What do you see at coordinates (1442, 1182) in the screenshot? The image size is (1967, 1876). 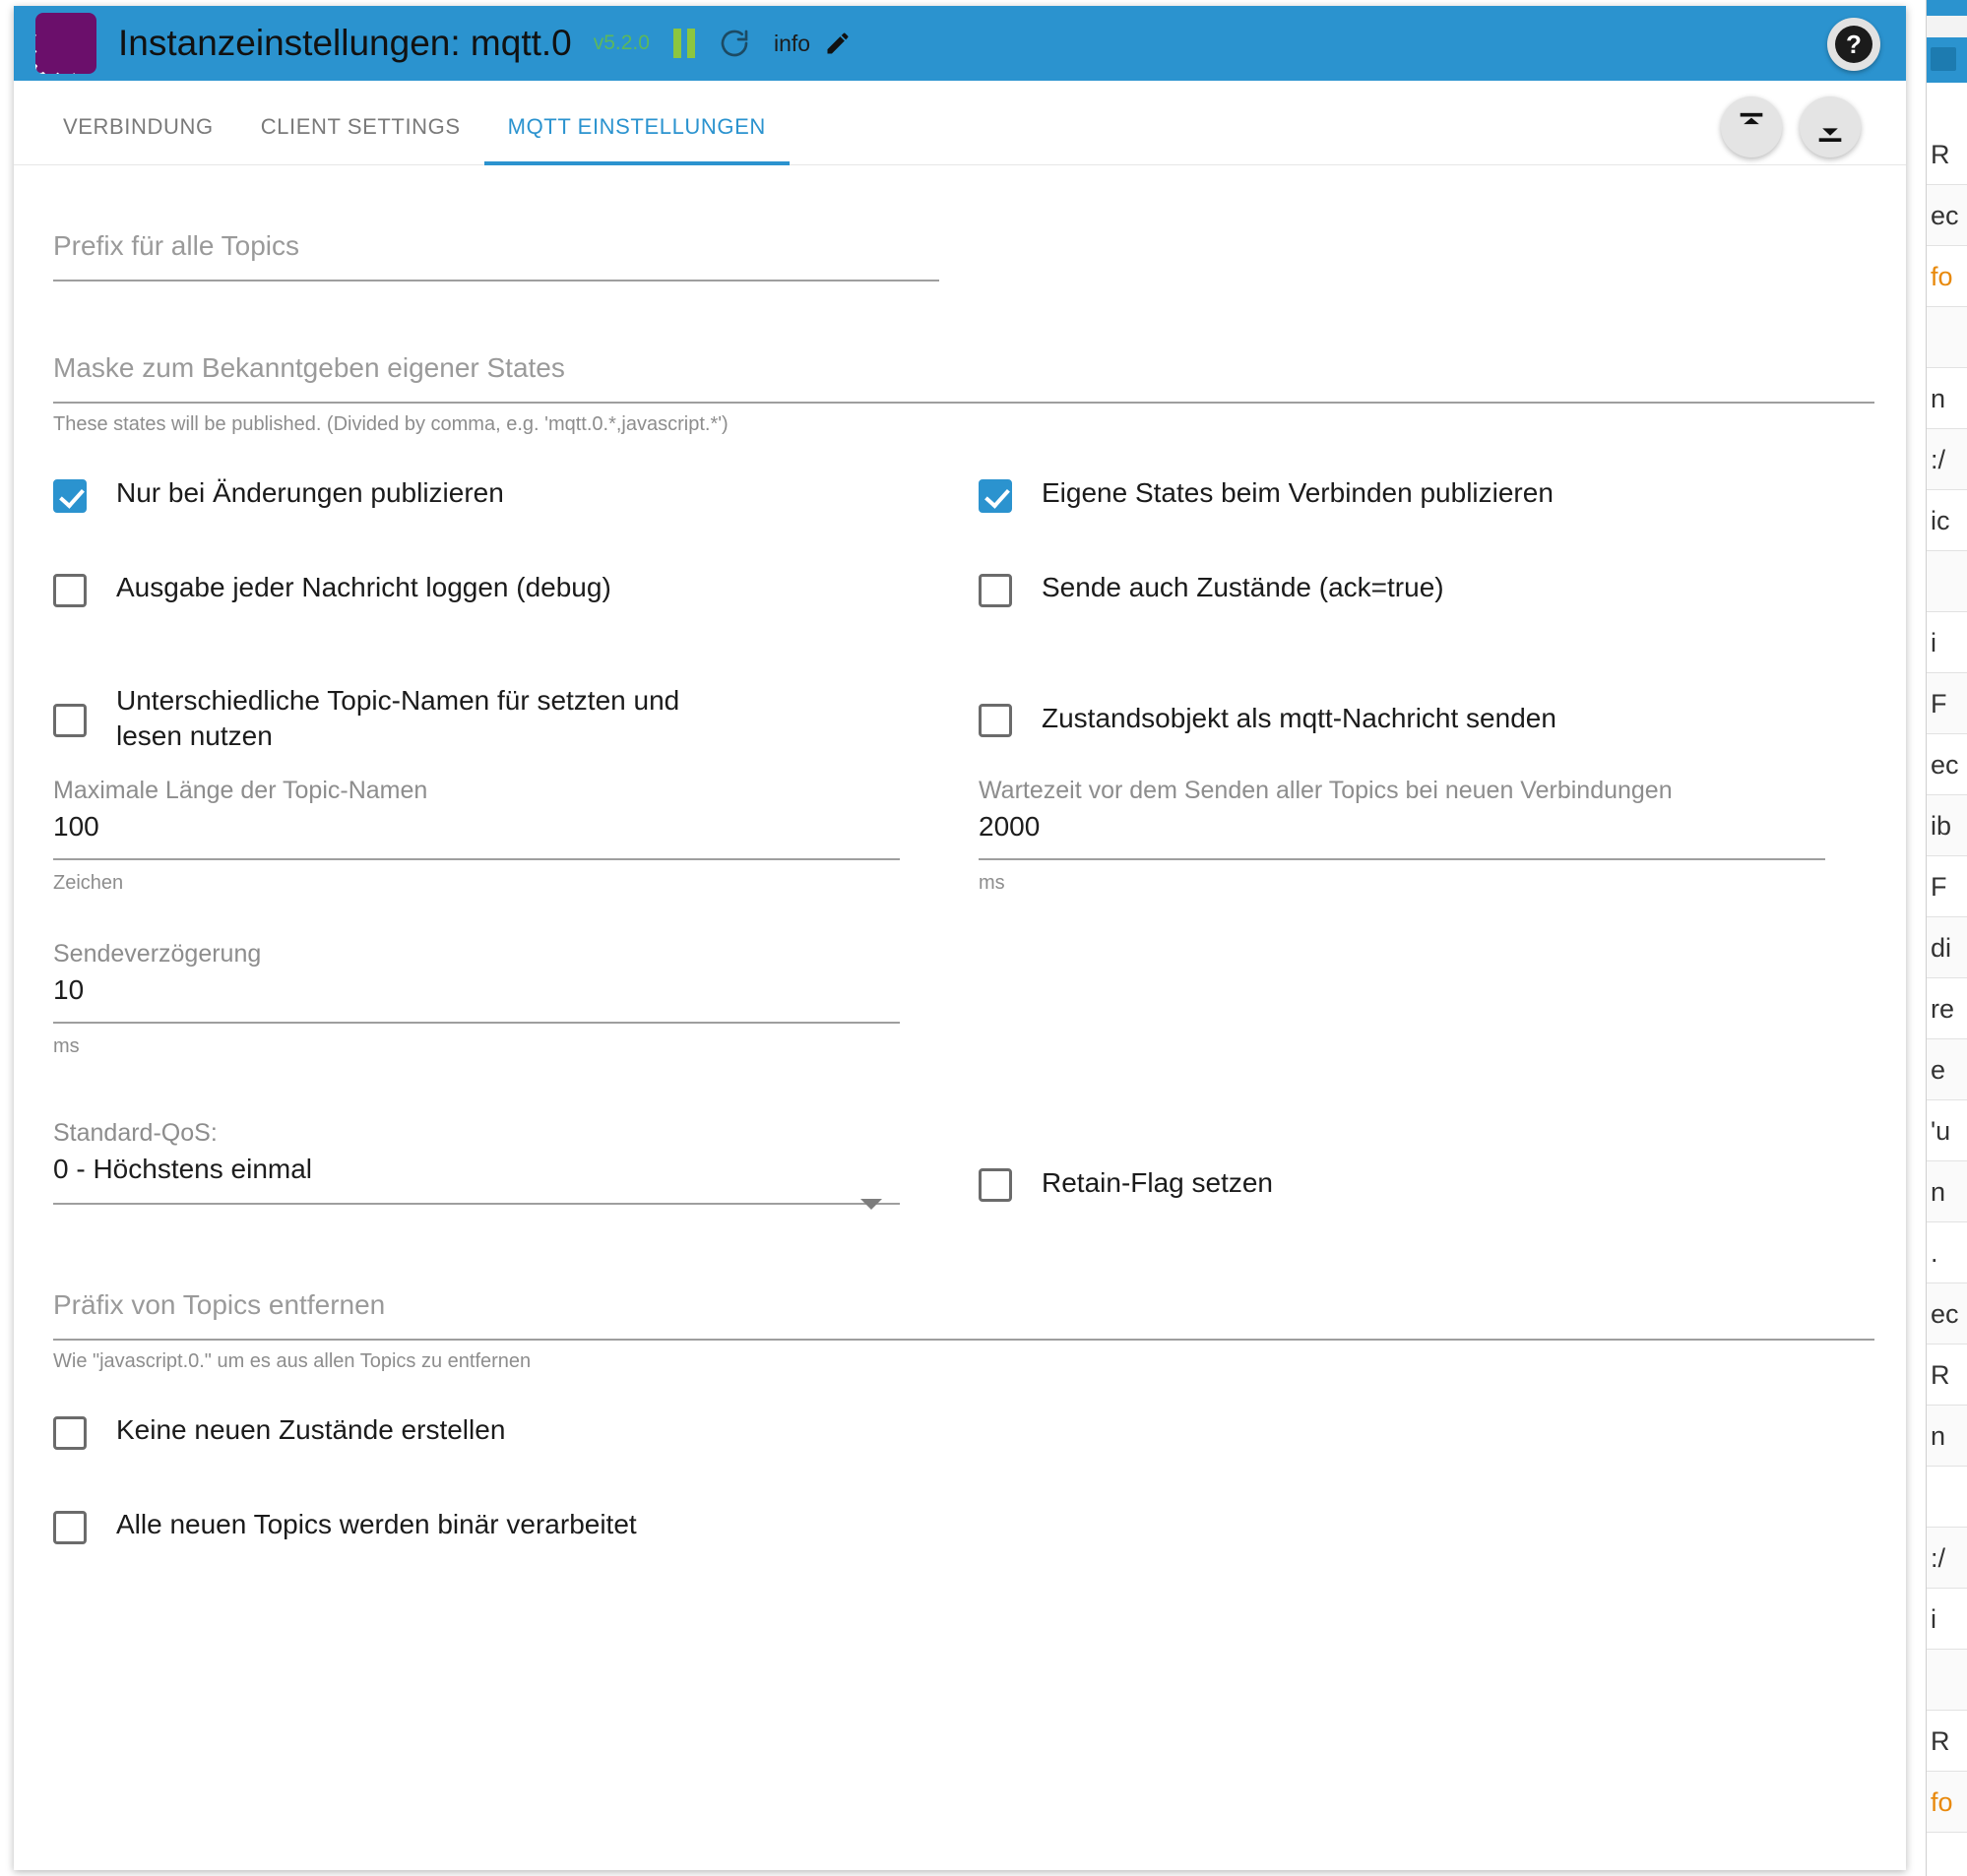 I see `checkbox-retain-flag: Retain-Flag setzen` at bounding box center [1442, 1182].